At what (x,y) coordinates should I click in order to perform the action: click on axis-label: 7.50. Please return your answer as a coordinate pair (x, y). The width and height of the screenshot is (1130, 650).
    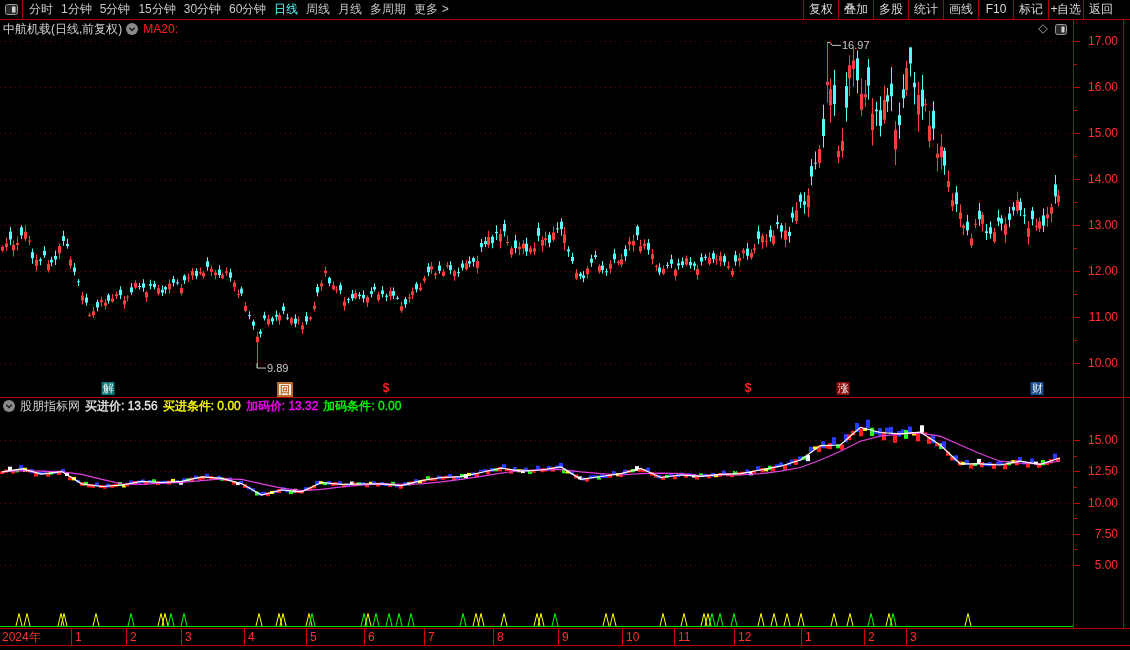
    Looking at the image, I should click on (1106, 534).